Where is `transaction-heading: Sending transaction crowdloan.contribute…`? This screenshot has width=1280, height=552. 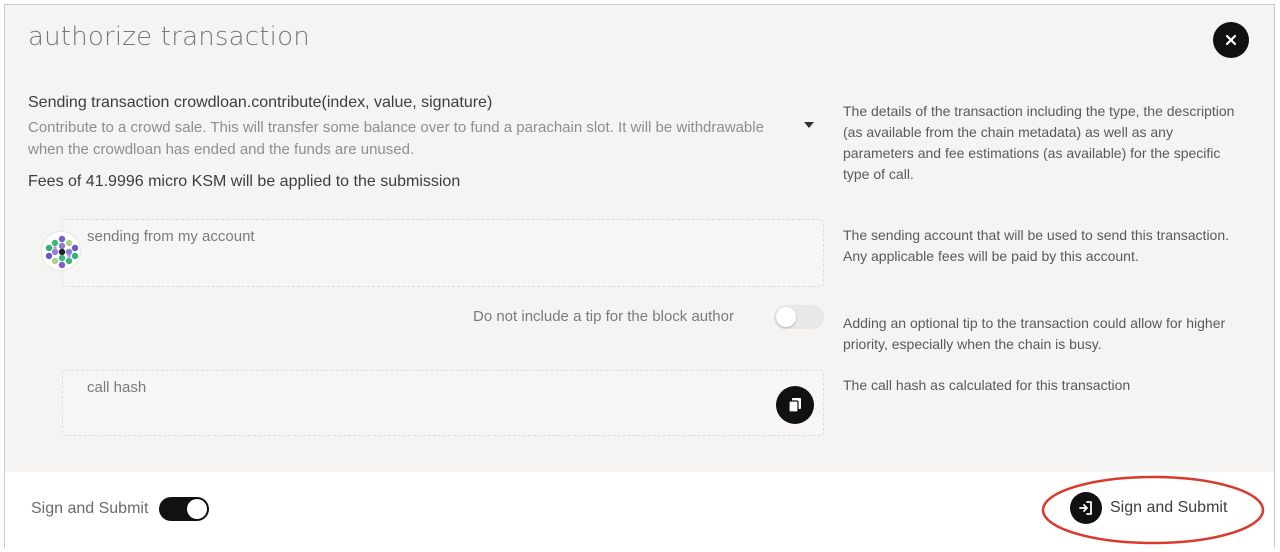
transaction-heading: Sending transaction crowdloan.contribute… is located at coordinates (260, 102).